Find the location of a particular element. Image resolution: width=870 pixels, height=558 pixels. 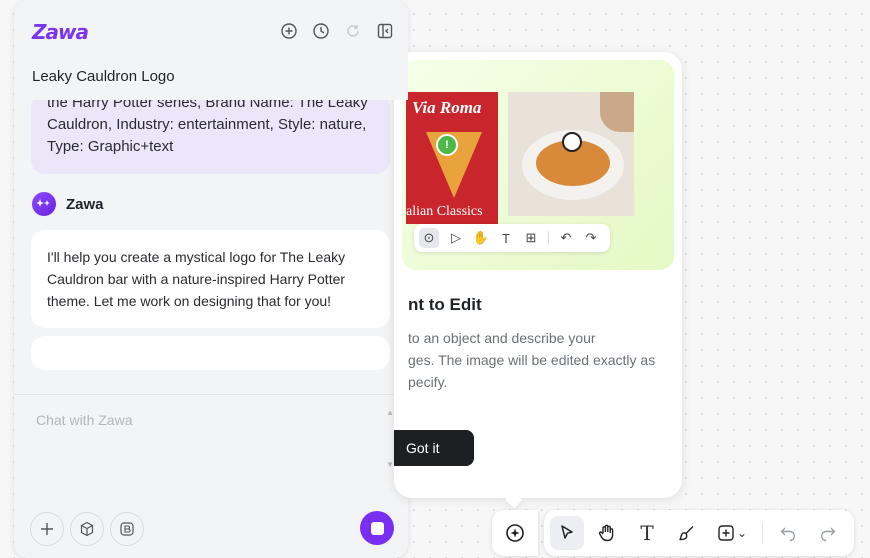

stop-generation-button is located at coordinates (377, 528).